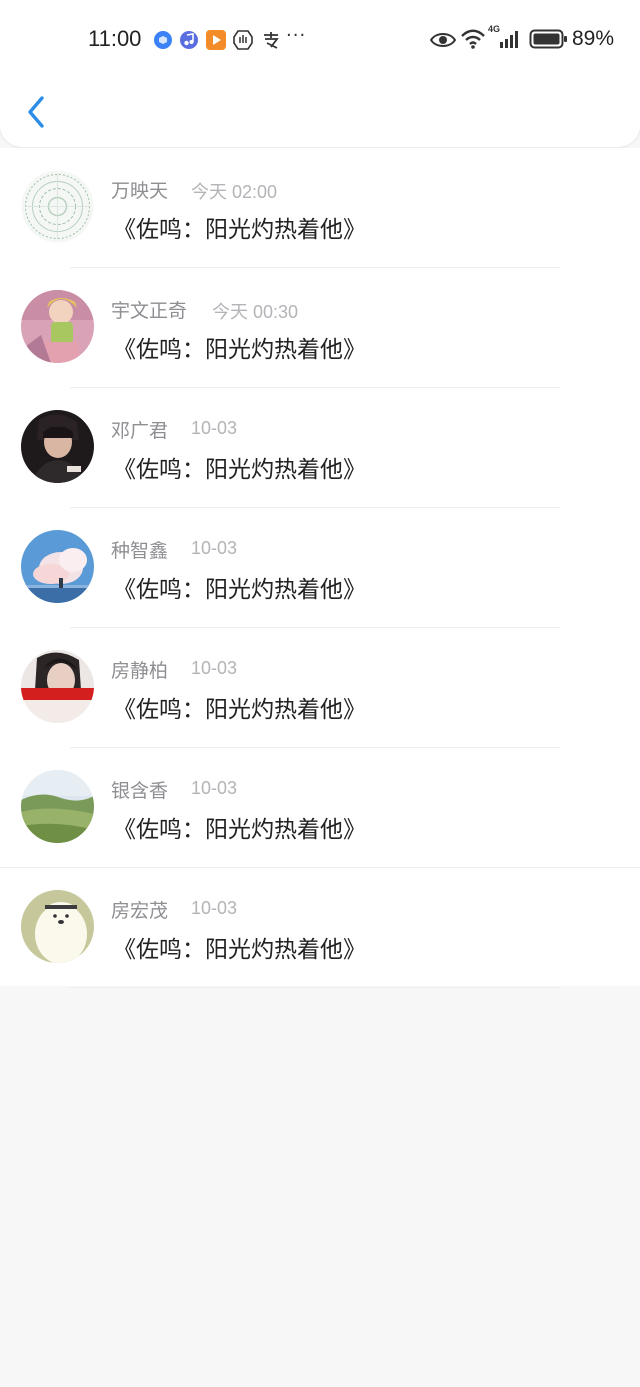 This screenshot has width=640, height=1387. What do you see at coordinates (320, 328) in the screenshot?
I see `list-item: 宇文正奇 今天 00:30 《佐鸣：阳光灼热着他》` at bounding box center [320, 328].